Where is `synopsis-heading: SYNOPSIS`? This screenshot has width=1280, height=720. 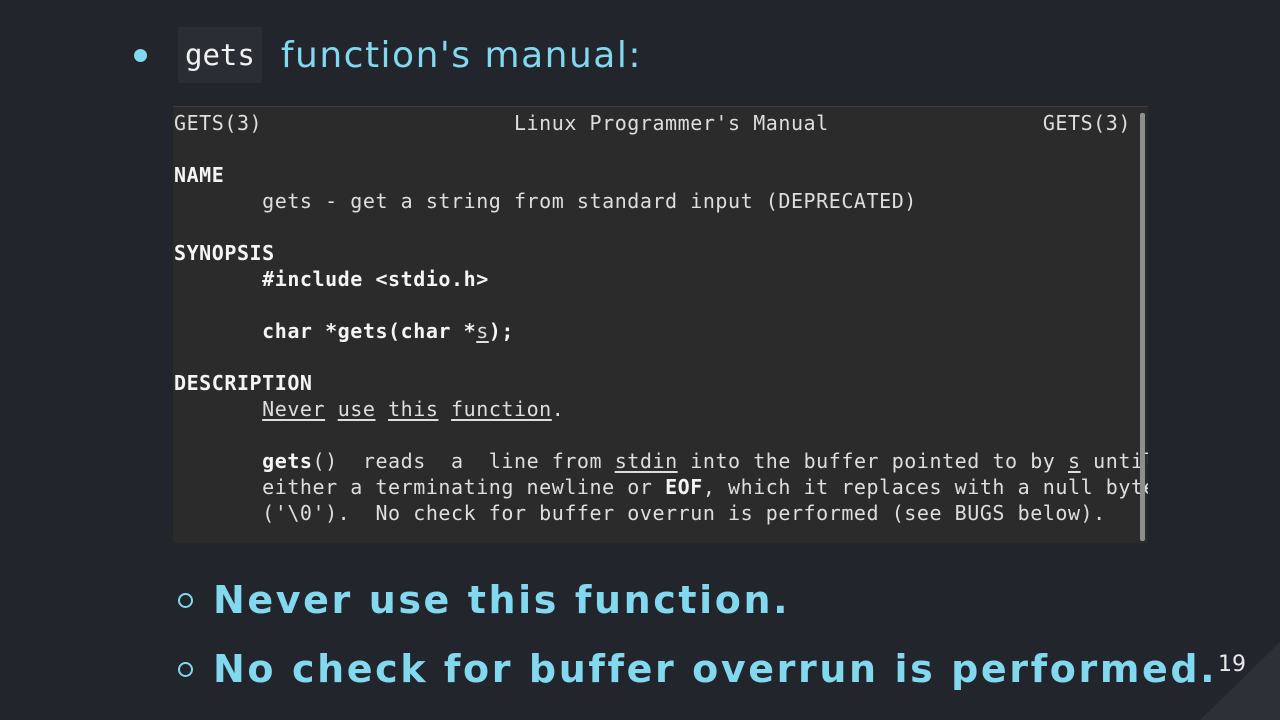 synopsis-heading: SYNOPSIS is located at coordinates (224, 253).